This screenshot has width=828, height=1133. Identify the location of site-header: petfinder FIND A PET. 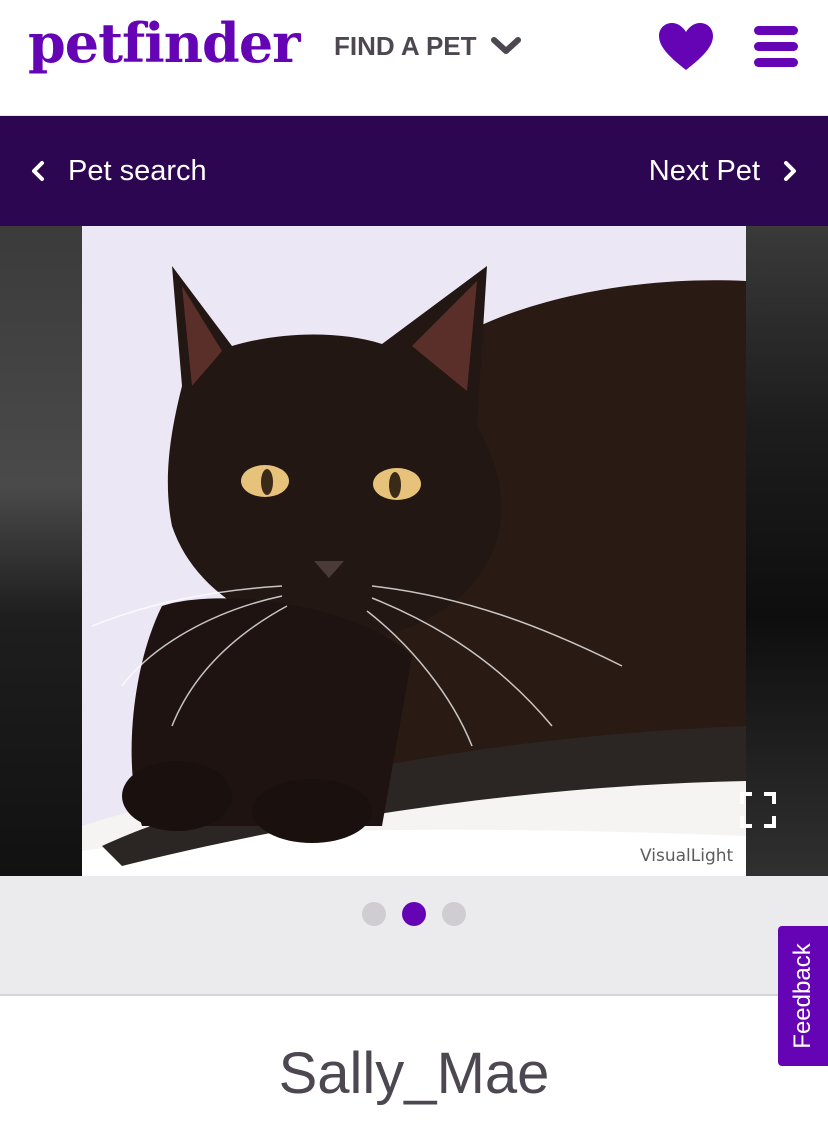
(414, 58).